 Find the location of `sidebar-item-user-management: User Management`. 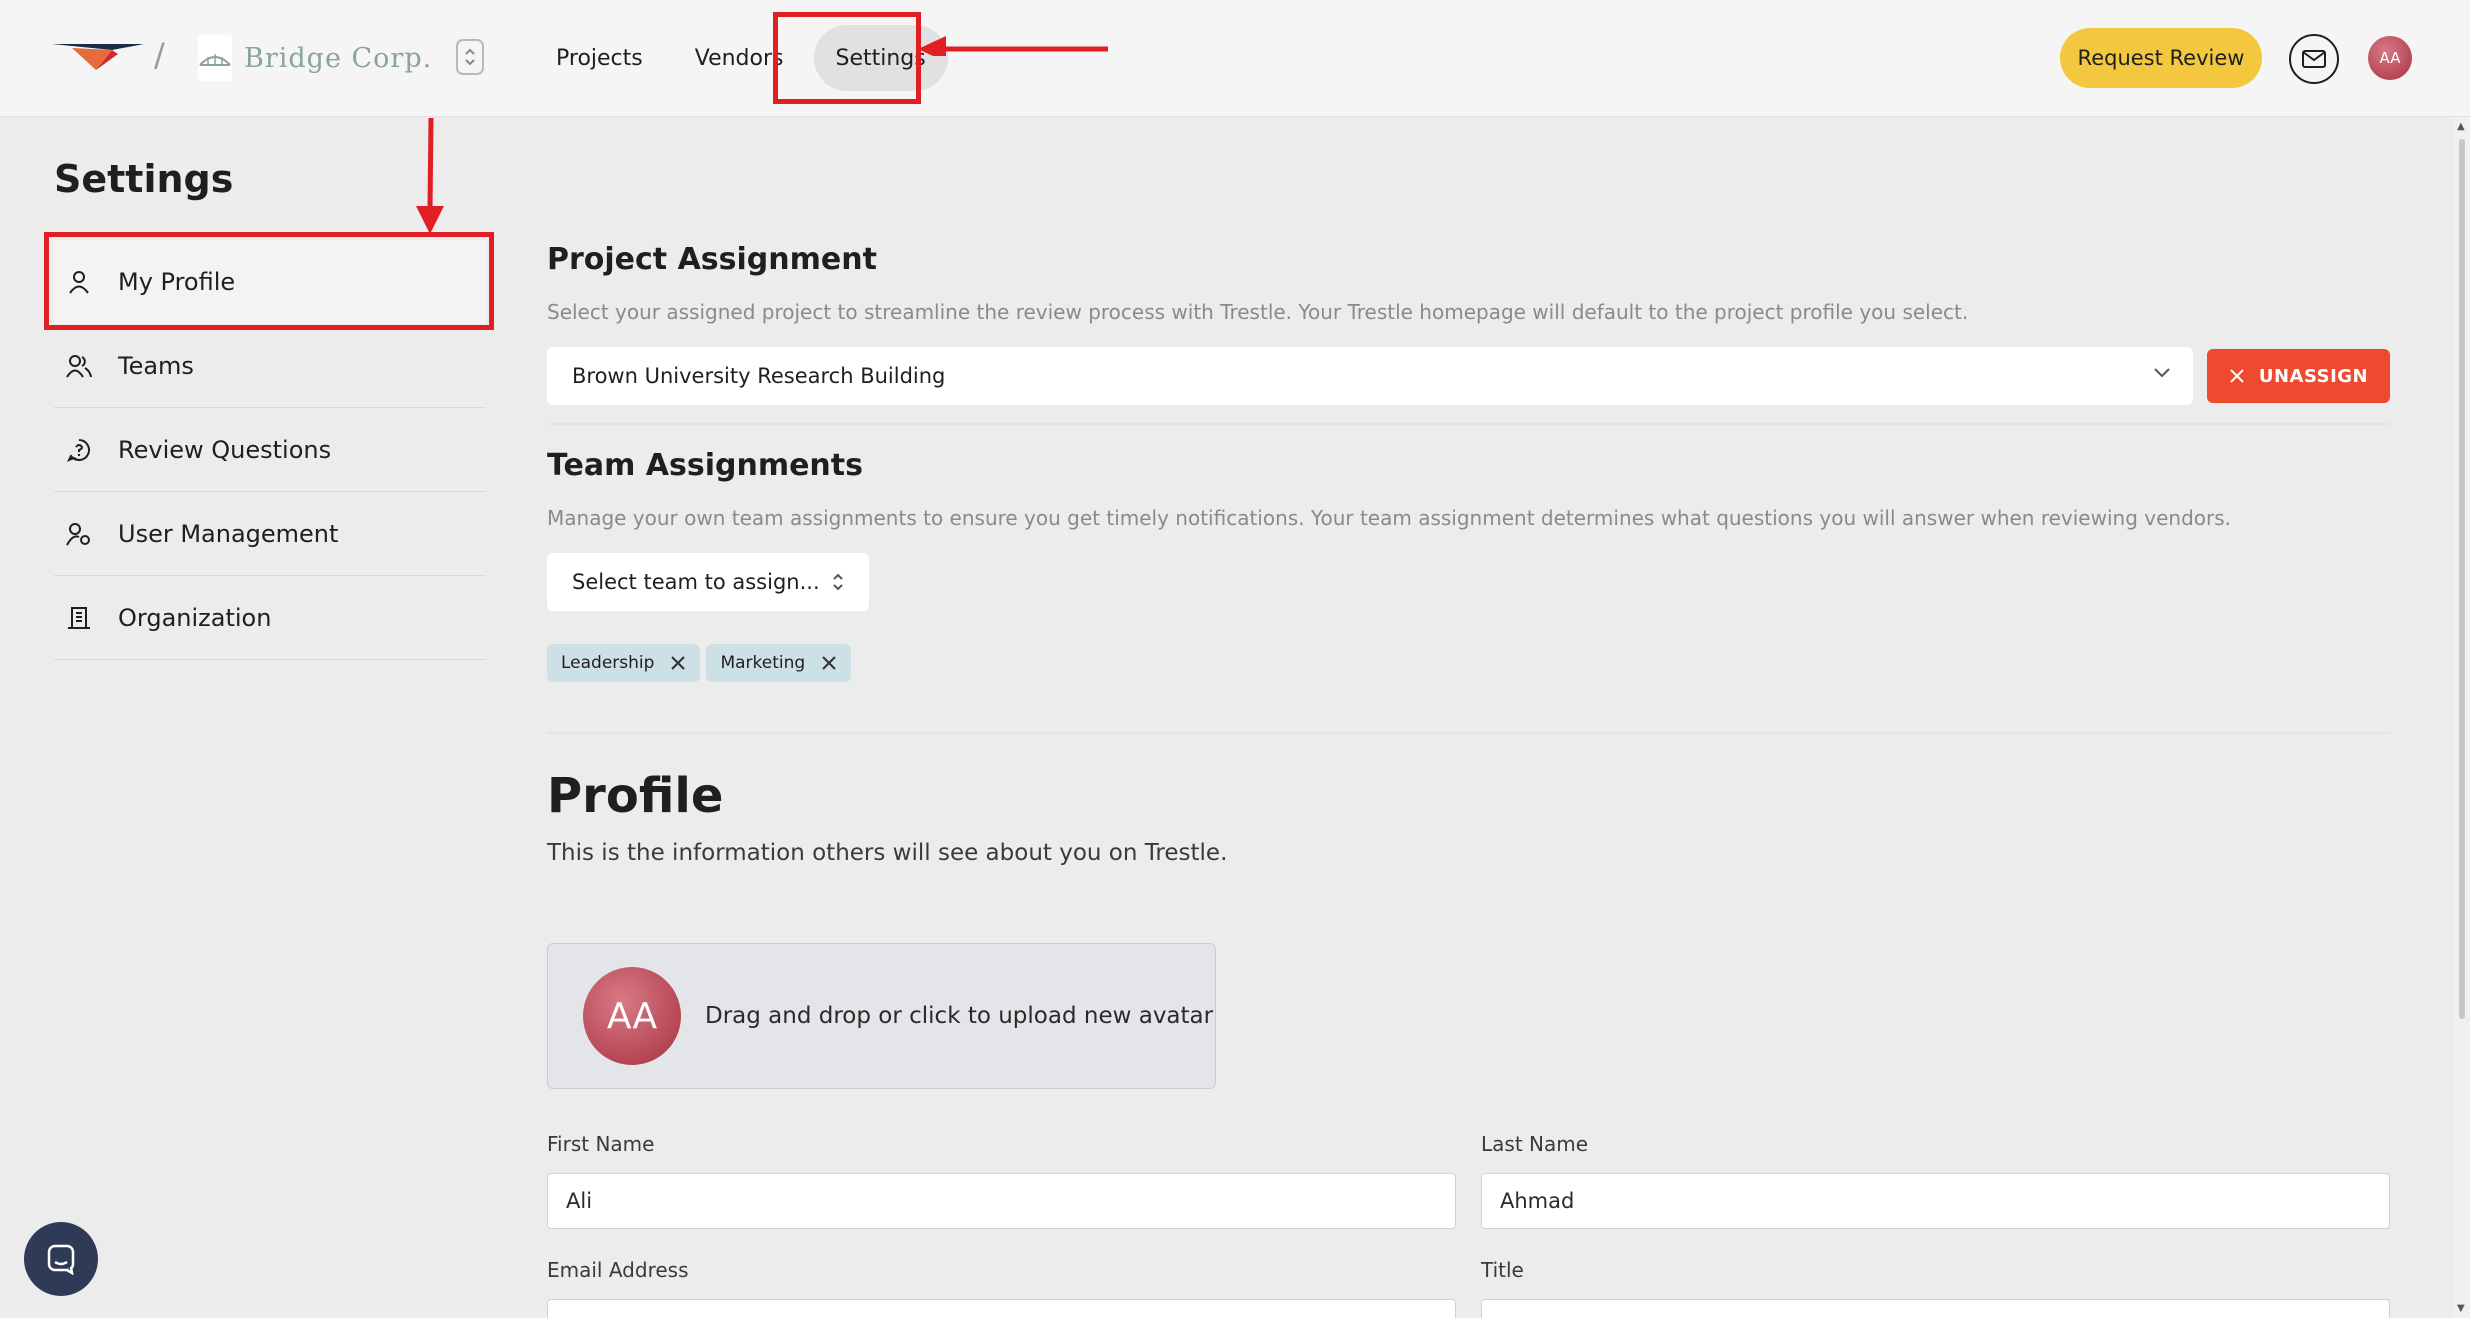

sidebar-item-user-management: User Management is located at coordinates (270, 534).